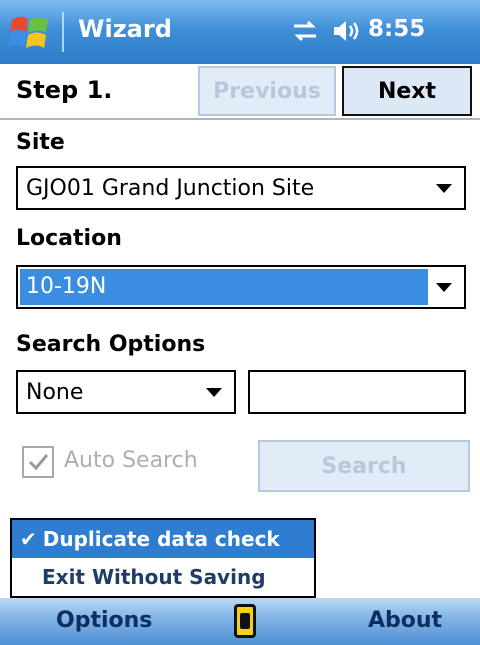 The image size is (480, 645). What do you see at coordinates (364, 466) in the screenshot?
I see `search-button: Search` at bounding box center [364, 466].